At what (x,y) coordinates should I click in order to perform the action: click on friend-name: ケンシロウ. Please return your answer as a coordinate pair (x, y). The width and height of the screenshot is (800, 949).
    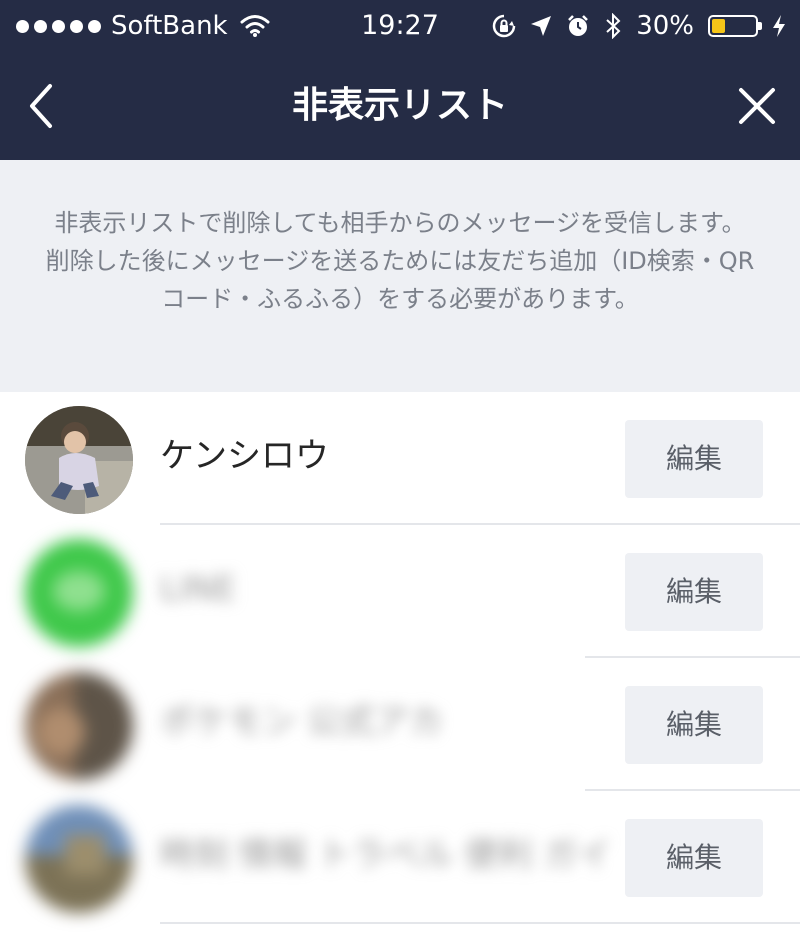
    Looking at the image, I should click on (244, 456).